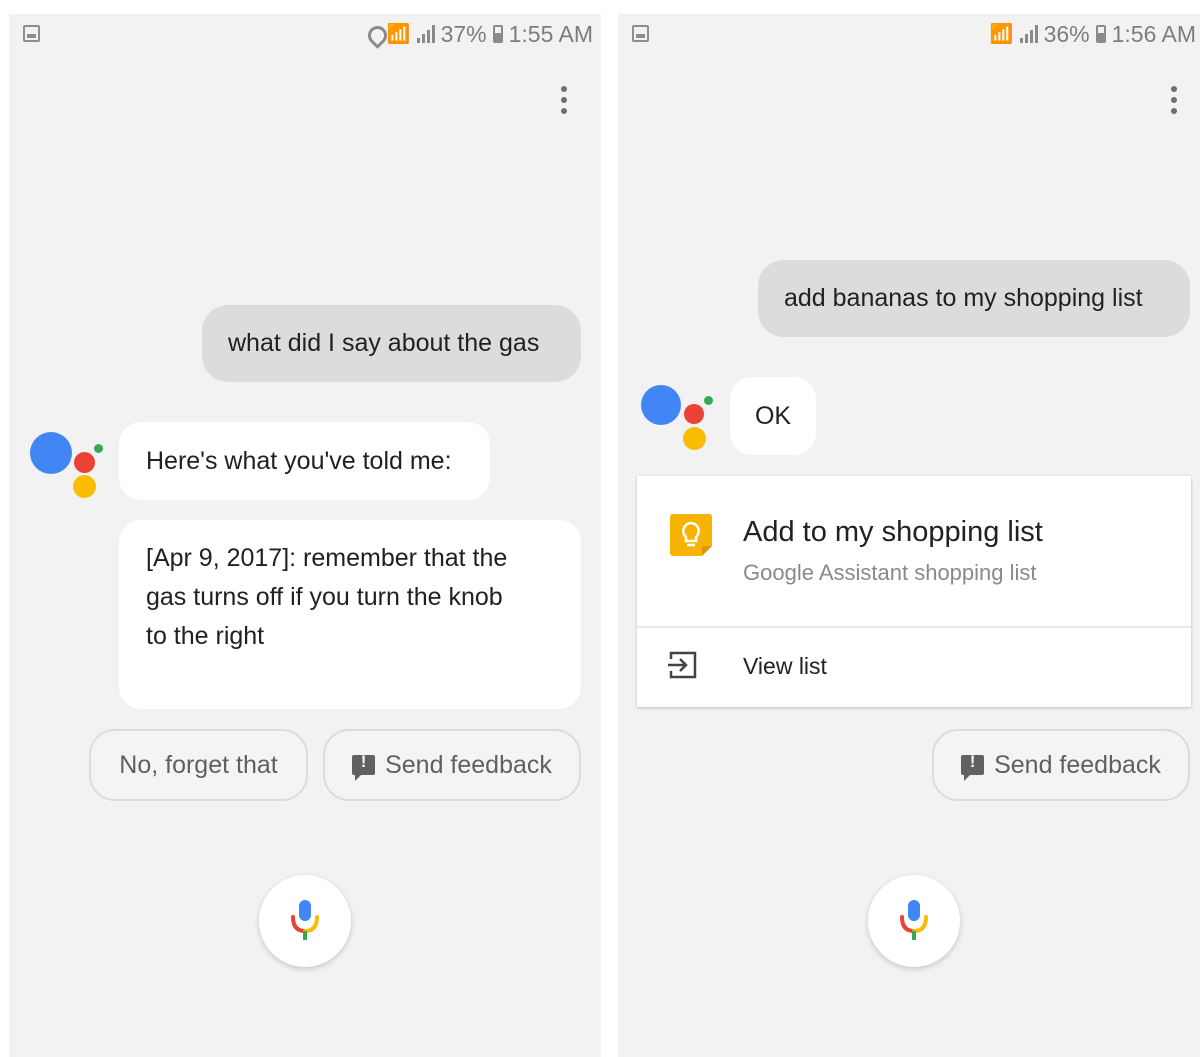 The image size is (1200, 1057). I want to click on assistant-intro-bubble: Here's what you've told me:, so click(304, 461).